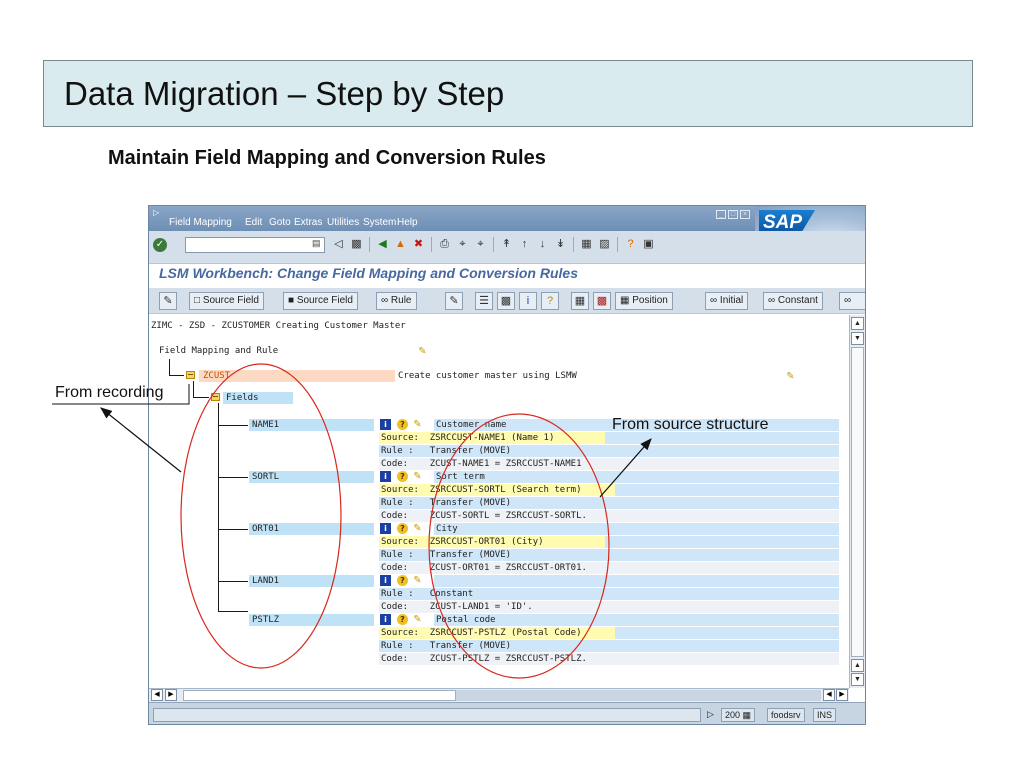  What do you see at coordinates (160, 245) in the screenshot?
I see `enter-icon: ✓` at bounding box center [160, 245].